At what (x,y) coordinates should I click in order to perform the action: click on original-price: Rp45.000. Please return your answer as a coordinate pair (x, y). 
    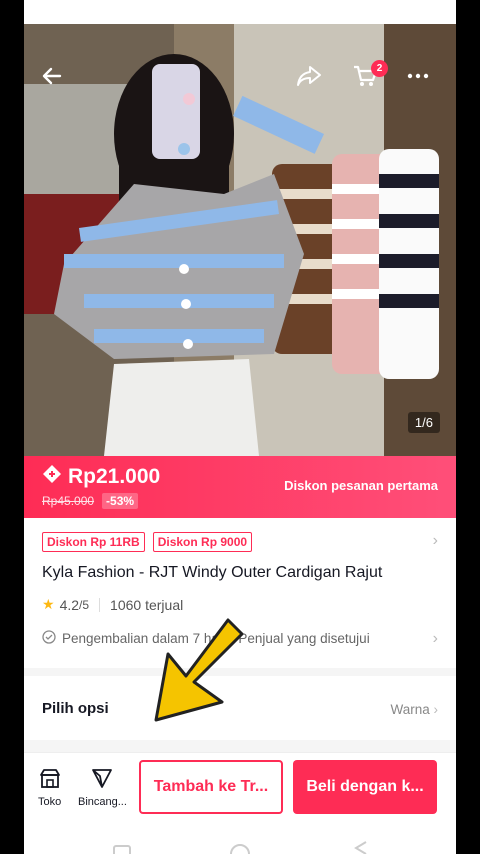
    Looking at the image, I should click on (68, 501).